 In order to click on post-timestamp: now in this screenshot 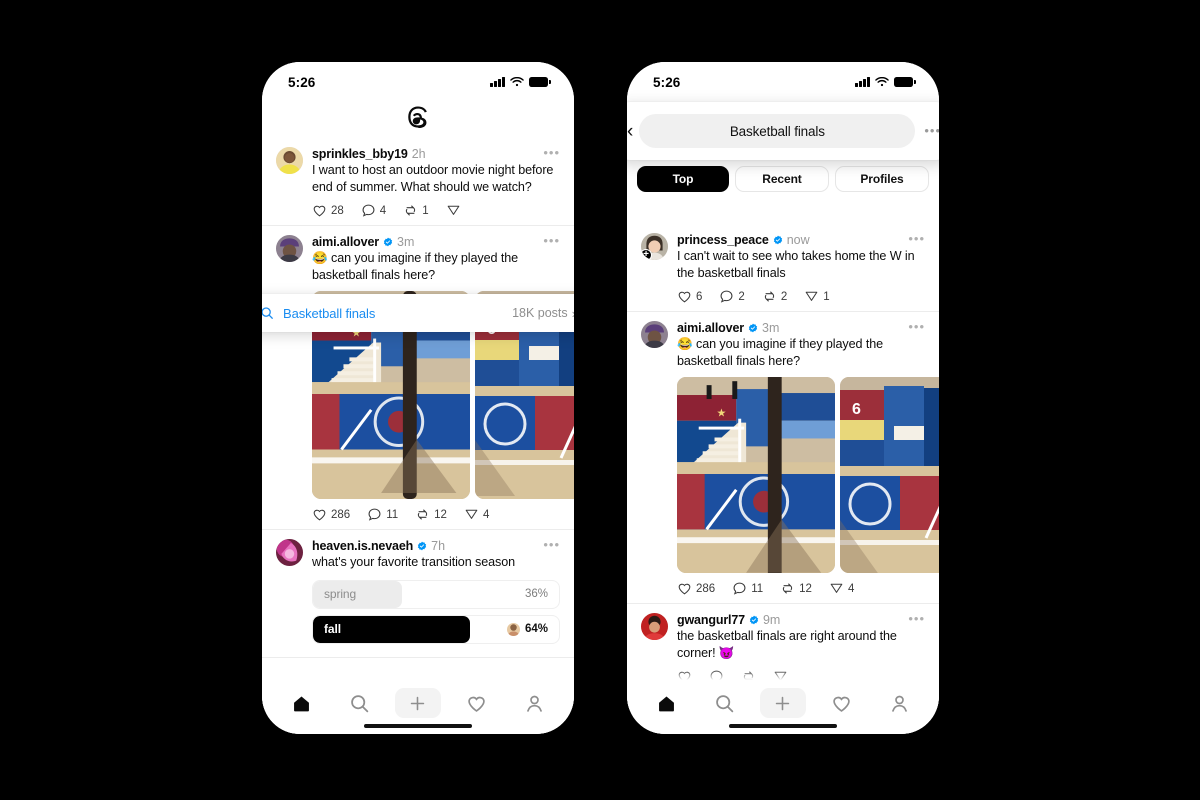, I will do `click(798, 240)`.